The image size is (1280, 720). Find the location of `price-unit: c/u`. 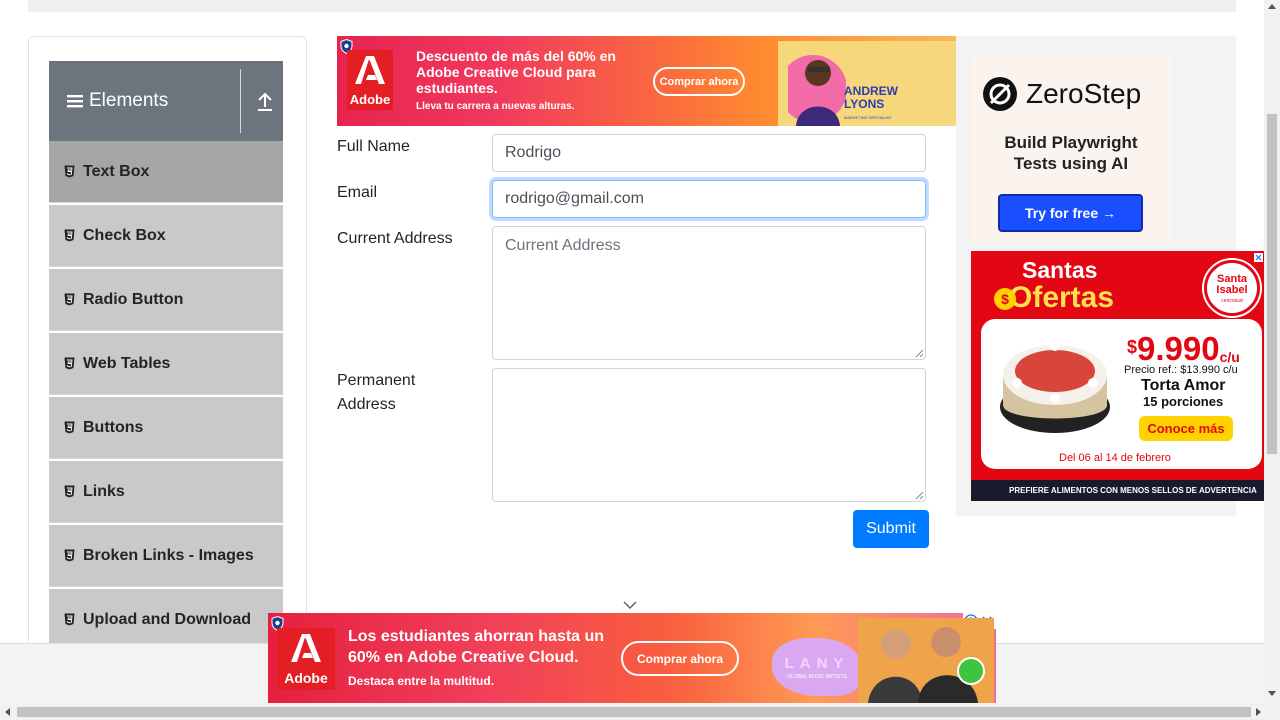

price-unit: c/u is located at coordinates (1229, 357).